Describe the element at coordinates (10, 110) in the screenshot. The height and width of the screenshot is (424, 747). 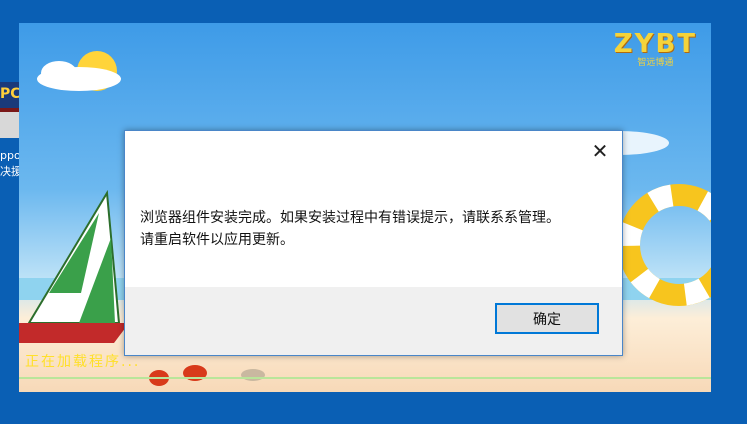
I see `shortcut-thumbnail: PC` at that location.